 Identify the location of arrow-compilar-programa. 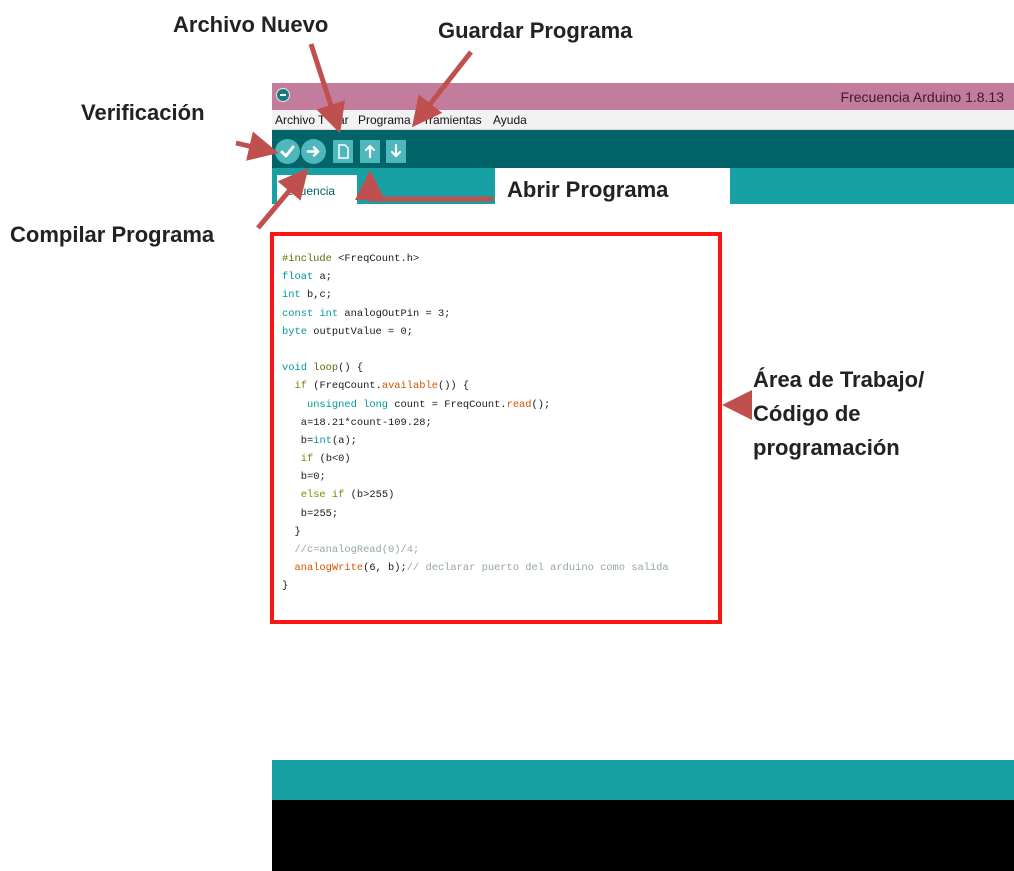
(282, 199).